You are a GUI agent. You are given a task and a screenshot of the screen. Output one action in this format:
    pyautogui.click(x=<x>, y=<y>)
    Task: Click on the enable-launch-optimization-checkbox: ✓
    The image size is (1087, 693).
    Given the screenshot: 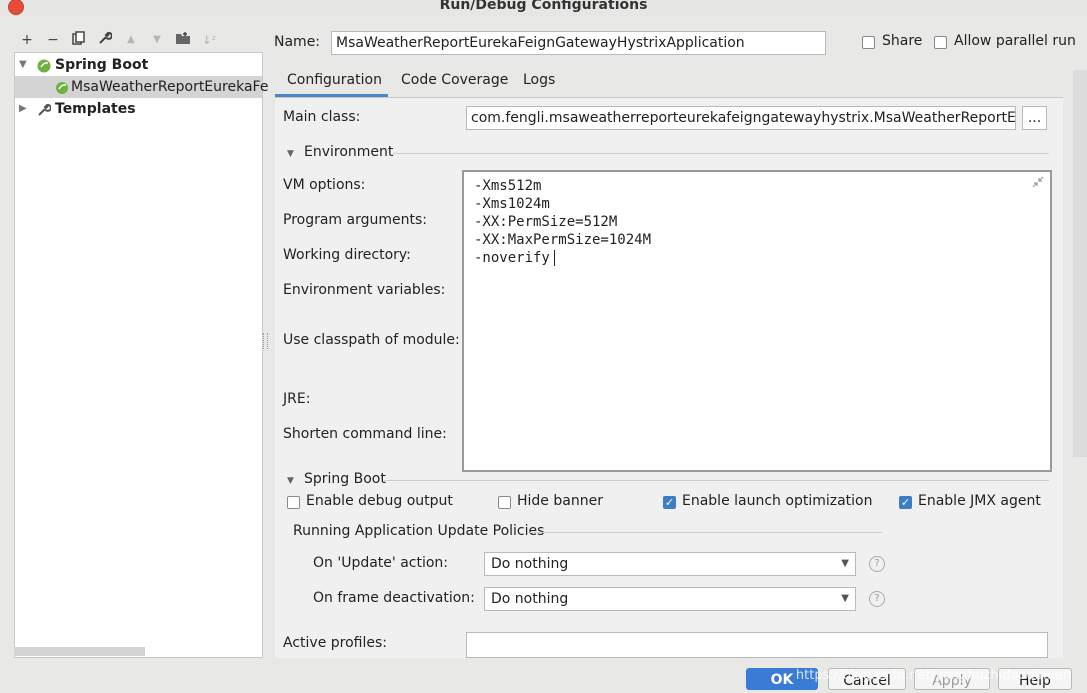 What is the action you would take?
    pyautogui.click(x=669, y=502)
    